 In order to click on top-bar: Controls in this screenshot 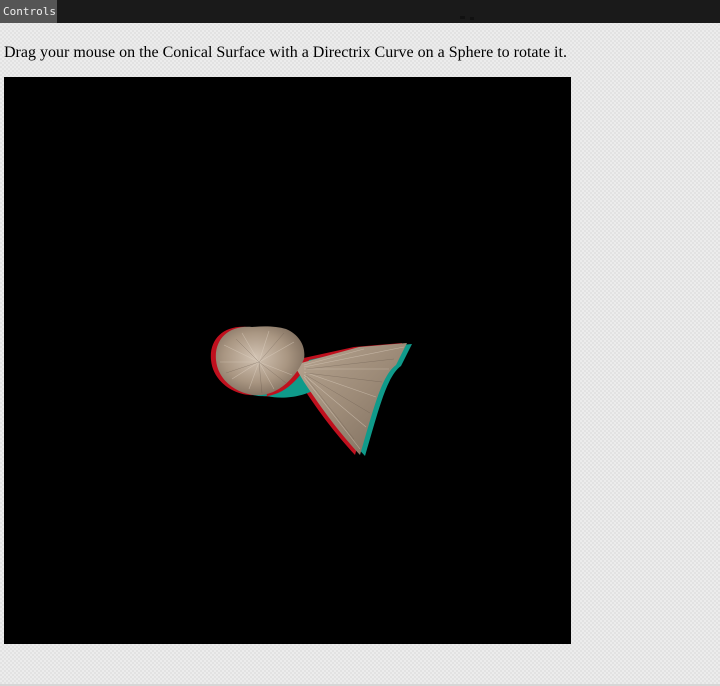, I will do `click(360, 11)`.